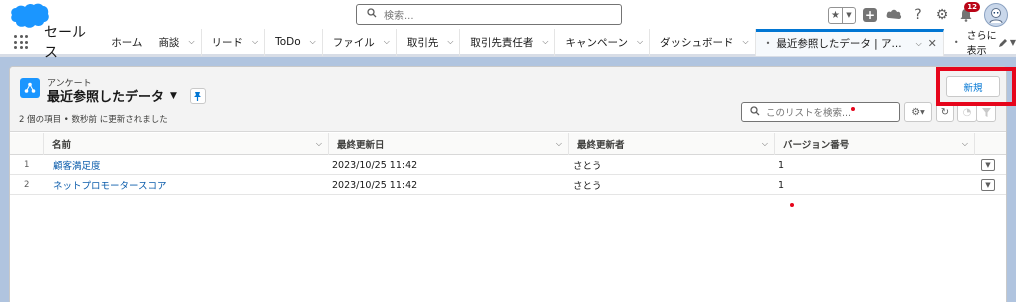  Describe the element at coordinates (967, 112) in the screenshot. I see `chart-icon: ◔` at that location.